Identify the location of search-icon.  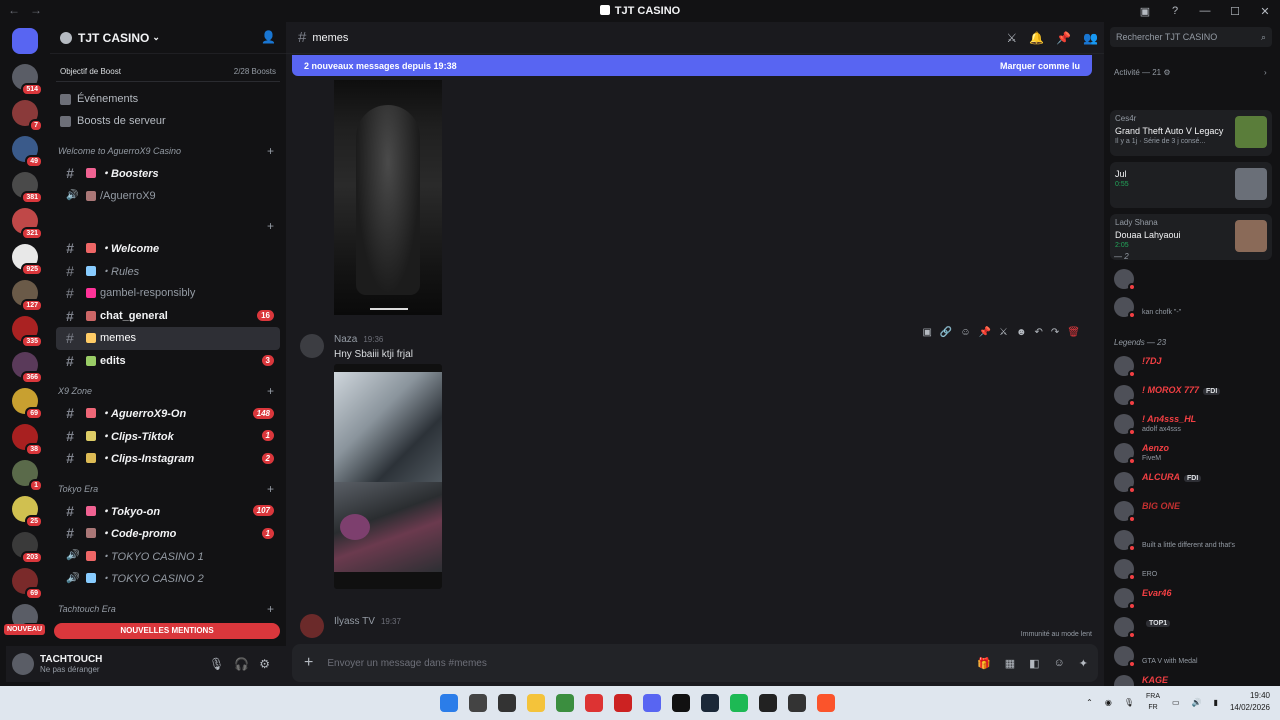
(478, 703).